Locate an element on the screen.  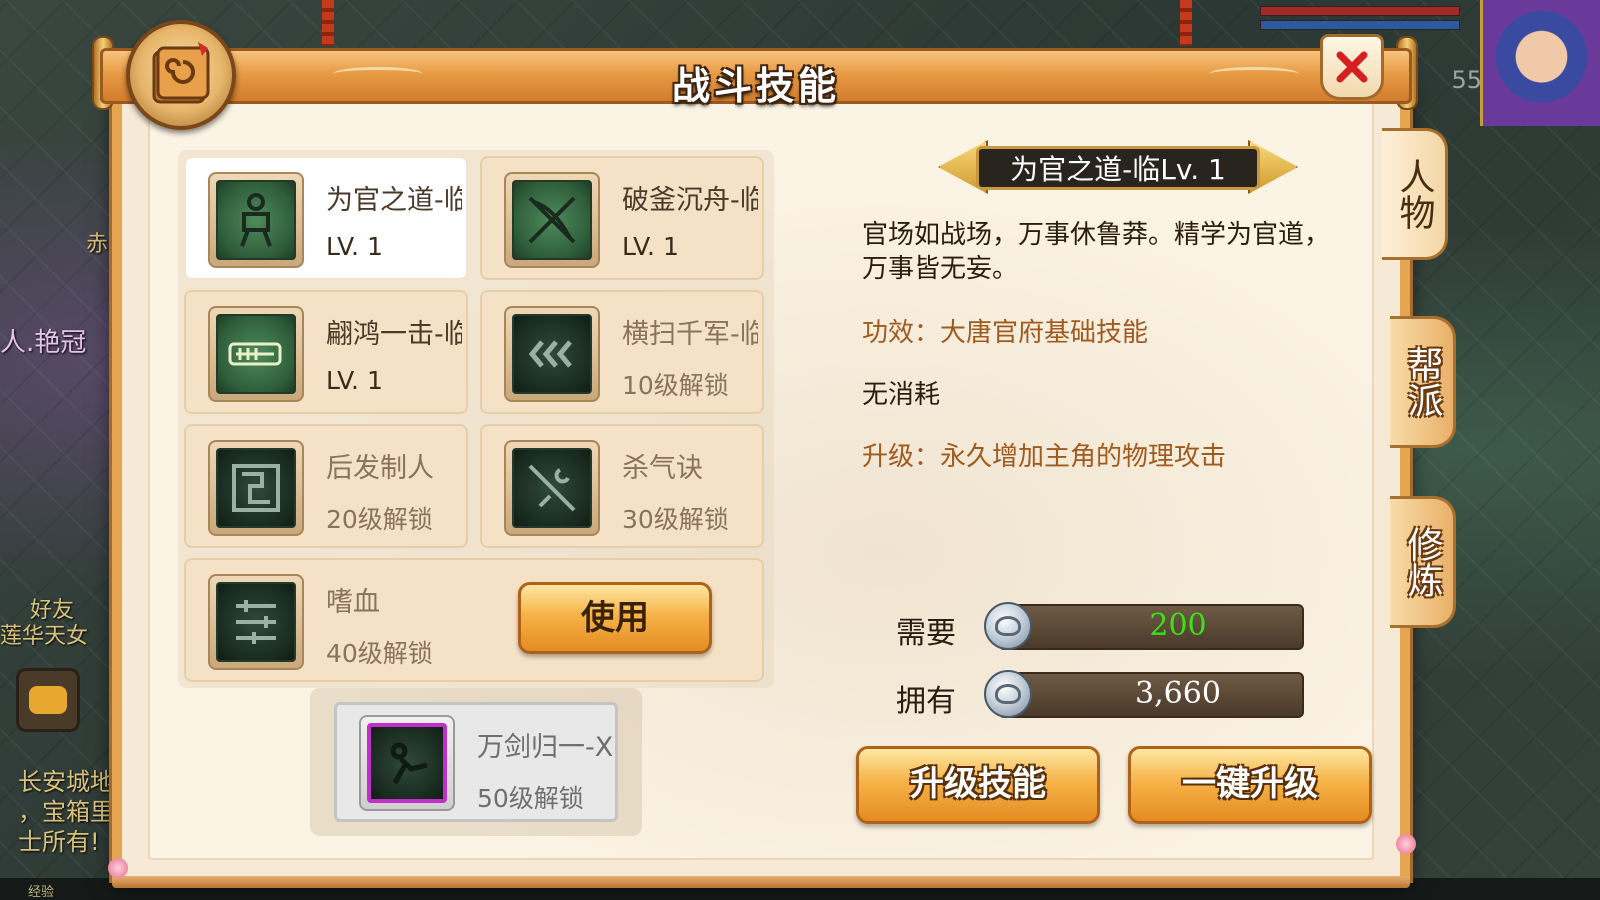
skill-unlock-level: 30级解锁 is located at coordinates (675, 519).